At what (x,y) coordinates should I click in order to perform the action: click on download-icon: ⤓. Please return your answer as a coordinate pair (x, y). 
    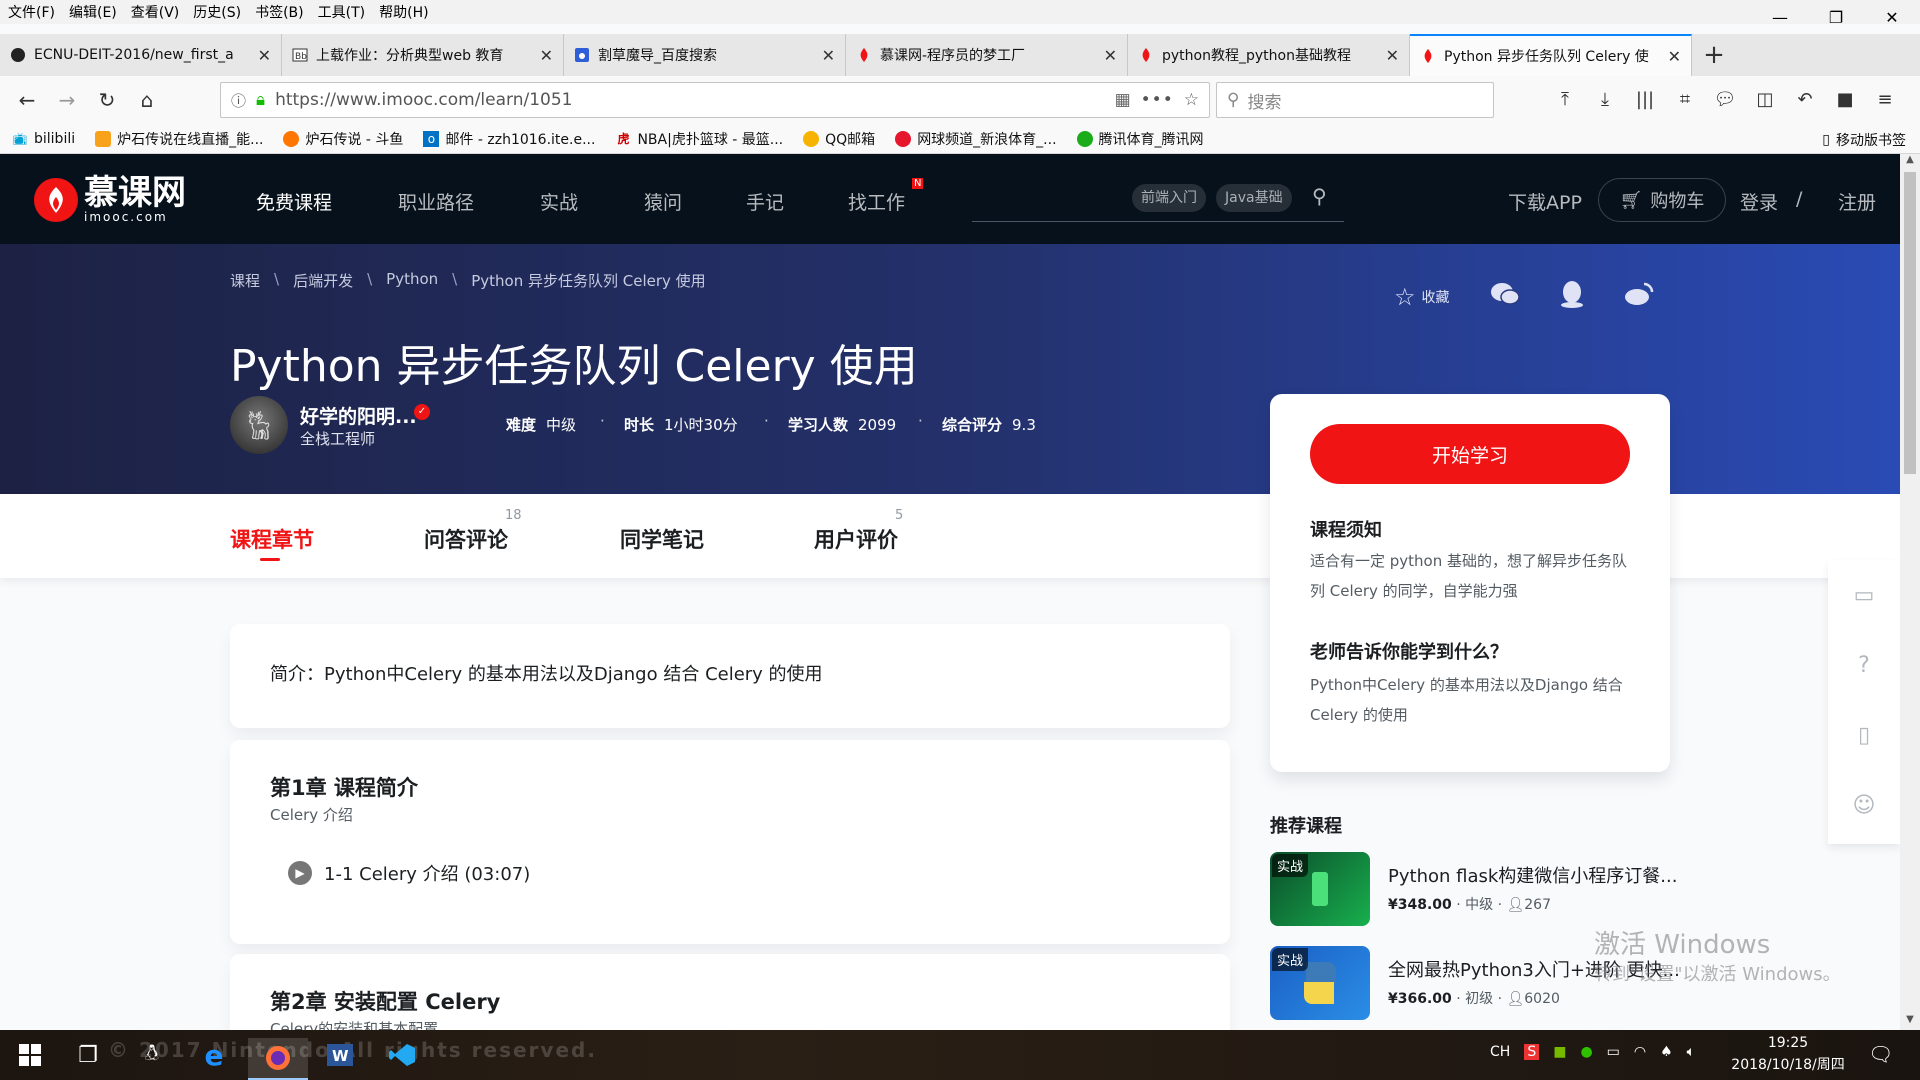
    Looking at the image, I should click on (1605, 99).